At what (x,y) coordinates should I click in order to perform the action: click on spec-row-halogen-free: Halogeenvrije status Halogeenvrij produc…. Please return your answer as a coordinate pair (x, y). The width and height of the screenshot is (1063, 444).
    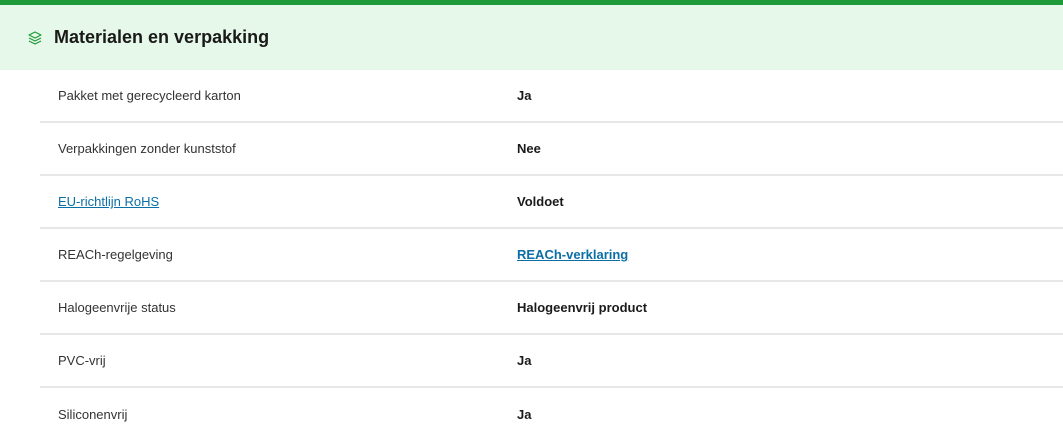
    Looking at the image, I should click on (551, 308).